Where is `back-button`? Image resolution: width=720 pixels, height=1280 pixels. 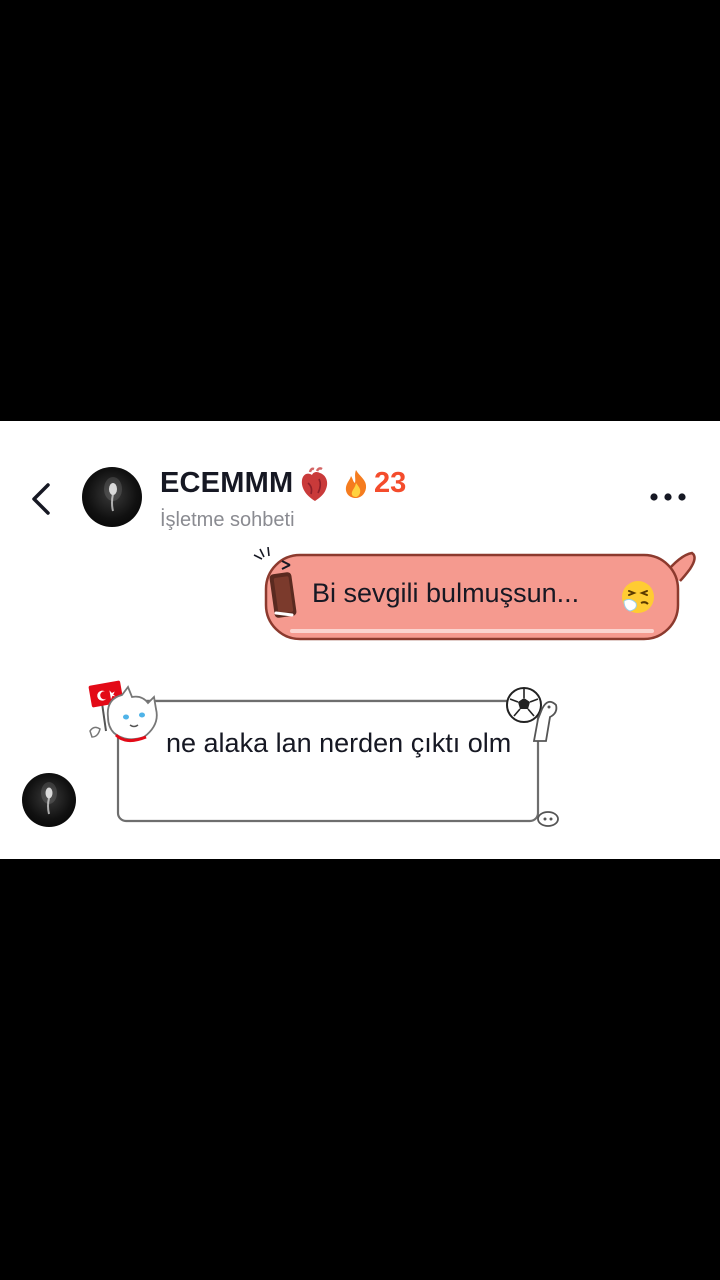 back-button is located at coordinates (42, 499).